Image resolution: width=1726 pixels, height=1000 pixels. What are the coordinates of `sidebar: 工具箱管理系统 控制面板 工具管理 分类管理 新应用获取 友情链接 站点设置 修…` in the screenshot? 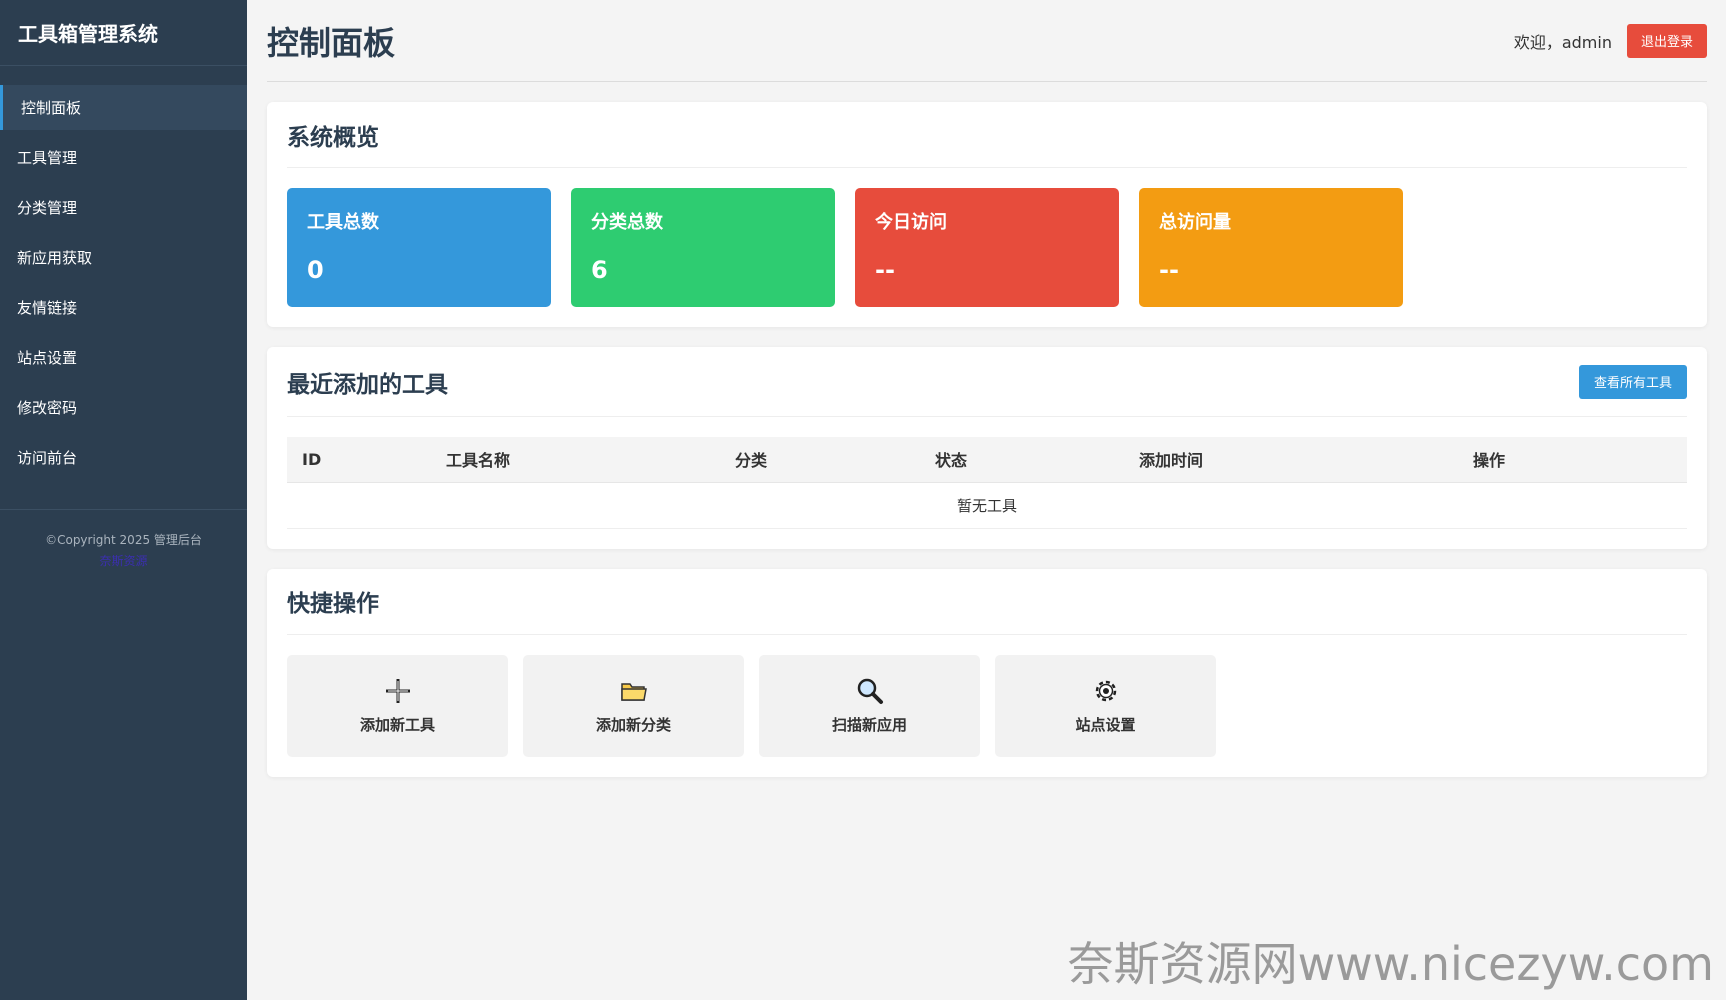 It's located at (123, 500).